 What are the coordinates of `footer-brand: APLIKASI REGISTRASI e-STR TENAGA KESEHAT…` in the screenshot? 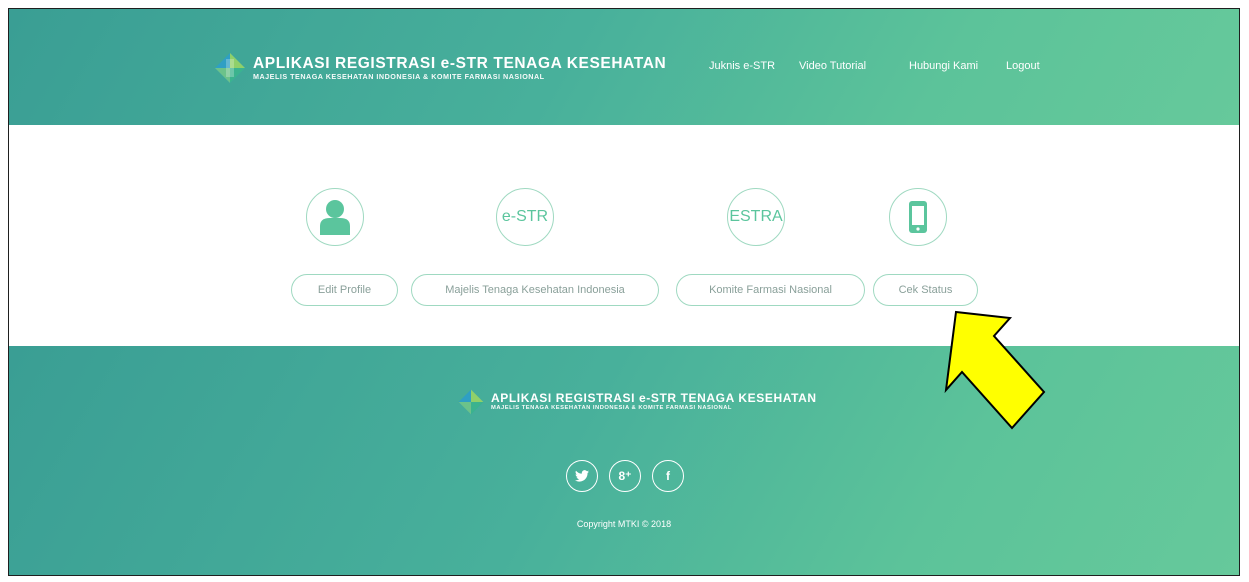 It's located at (637, 402).